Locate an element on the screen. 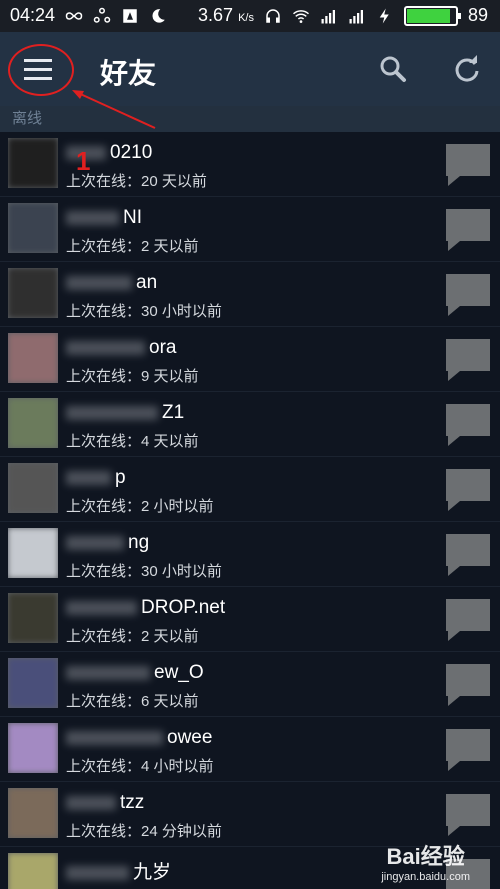 The height and width of the screenshot is (889, 500). friend-name: tzz is located at coordinates (105, 803).